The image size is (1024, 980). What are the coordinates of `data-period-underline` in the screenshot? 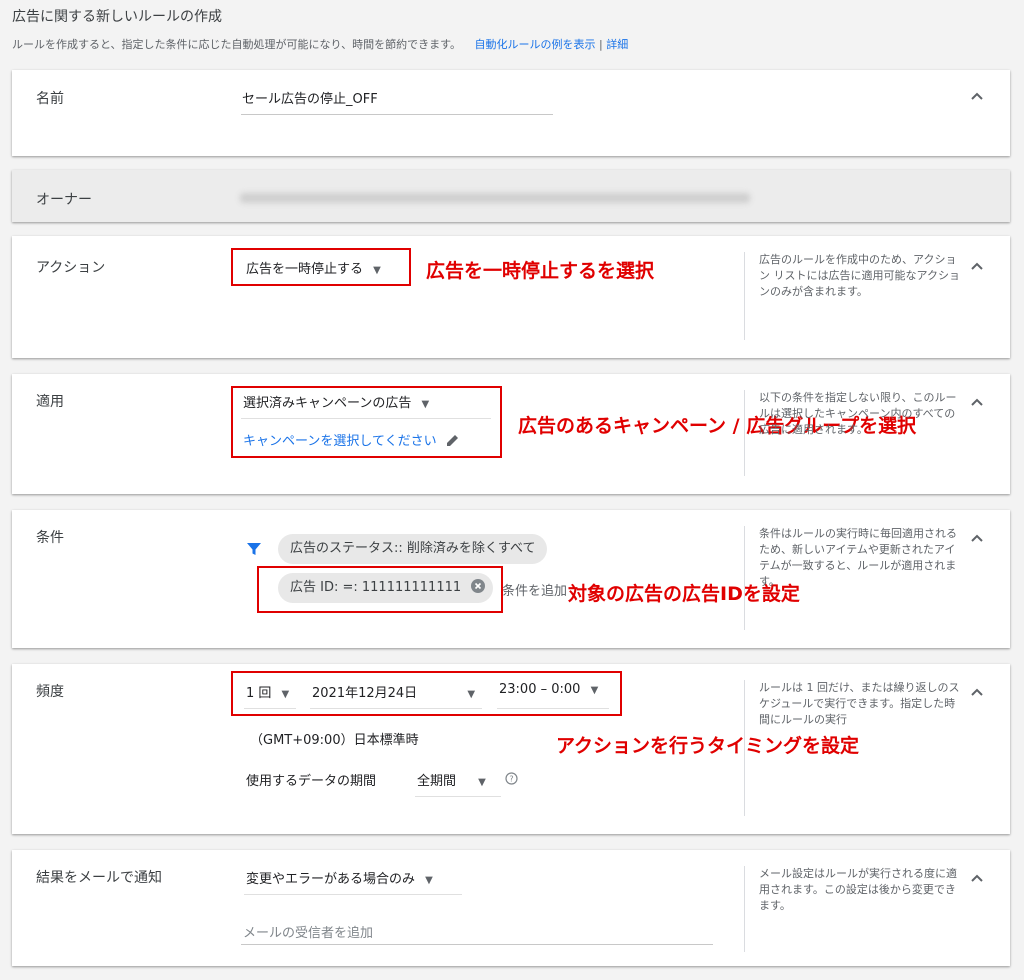 It's located at (458, 796).